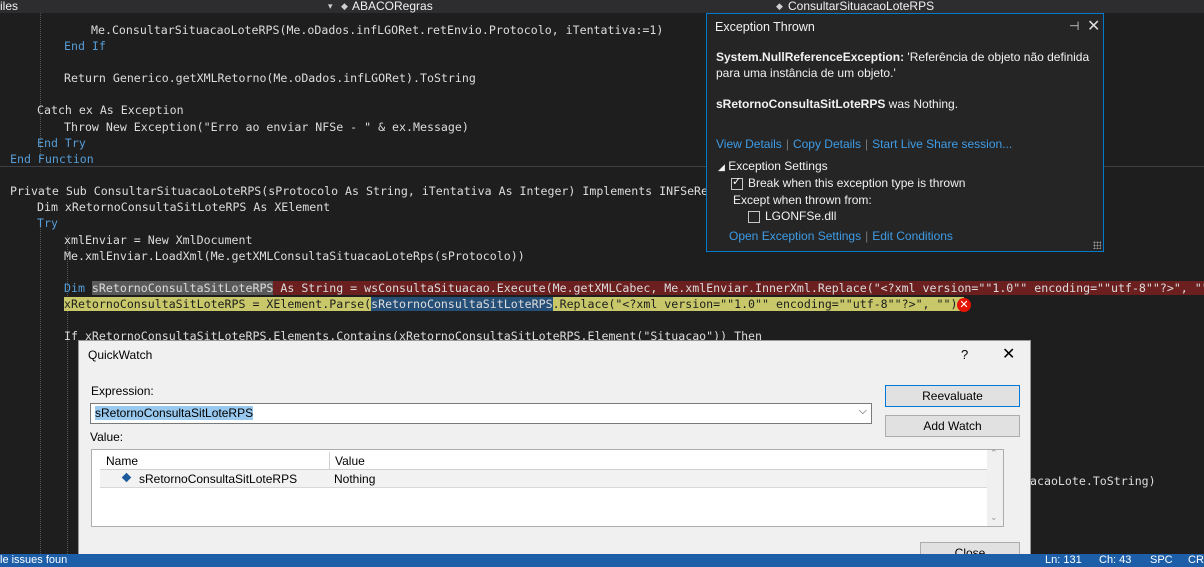 The width and height of the screenshot is (1204, 567). I want to click on open-exception-settings-link: Open Exception Settings, so click(795, 236).